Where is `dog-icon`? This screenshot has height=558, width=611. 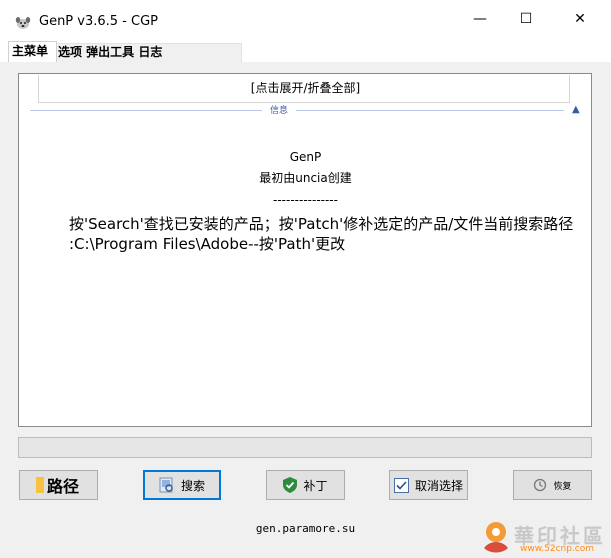
dog-icon is located at coordinates (23, 23).